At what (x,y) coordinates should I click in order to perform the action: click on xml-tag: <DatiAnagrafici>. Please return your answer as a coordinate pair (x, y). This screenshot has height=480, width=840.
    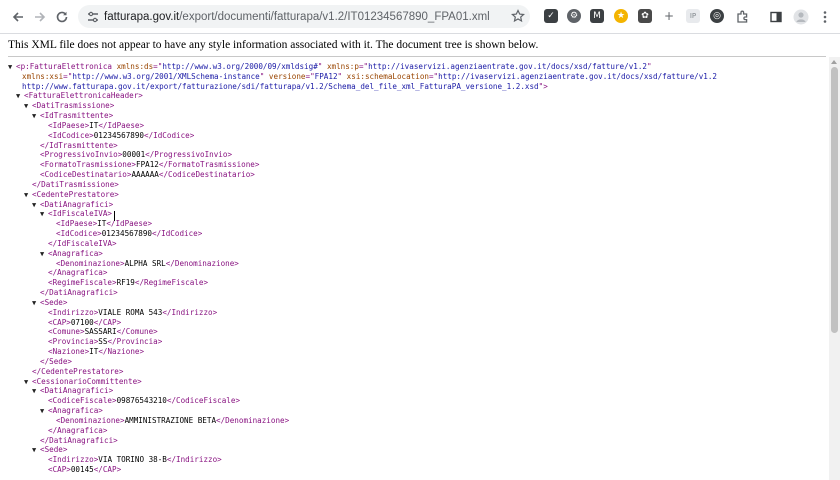
    Looking at the image, I should click on (77, 391).